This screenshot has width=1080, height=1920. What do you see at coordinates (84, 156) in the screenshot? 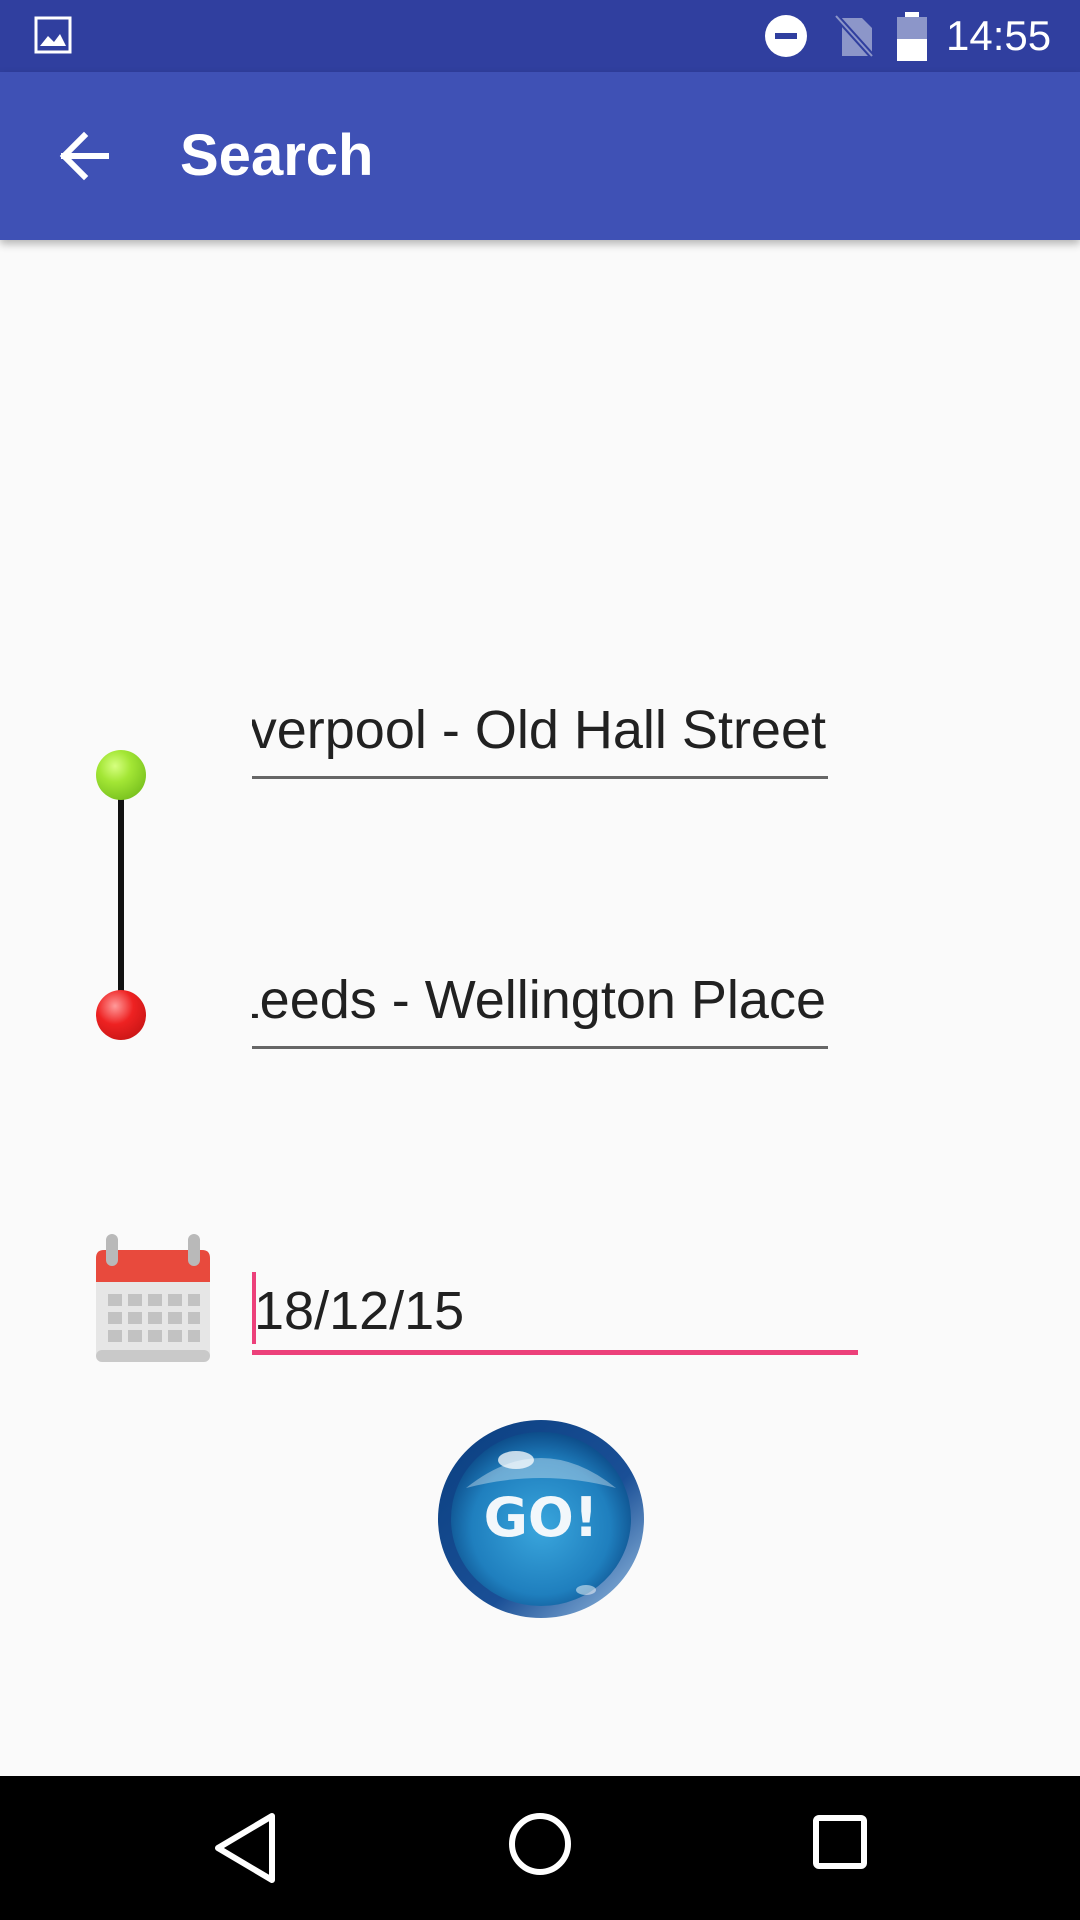
I see `arrow-back-icon` at bounding box center [84, 156].